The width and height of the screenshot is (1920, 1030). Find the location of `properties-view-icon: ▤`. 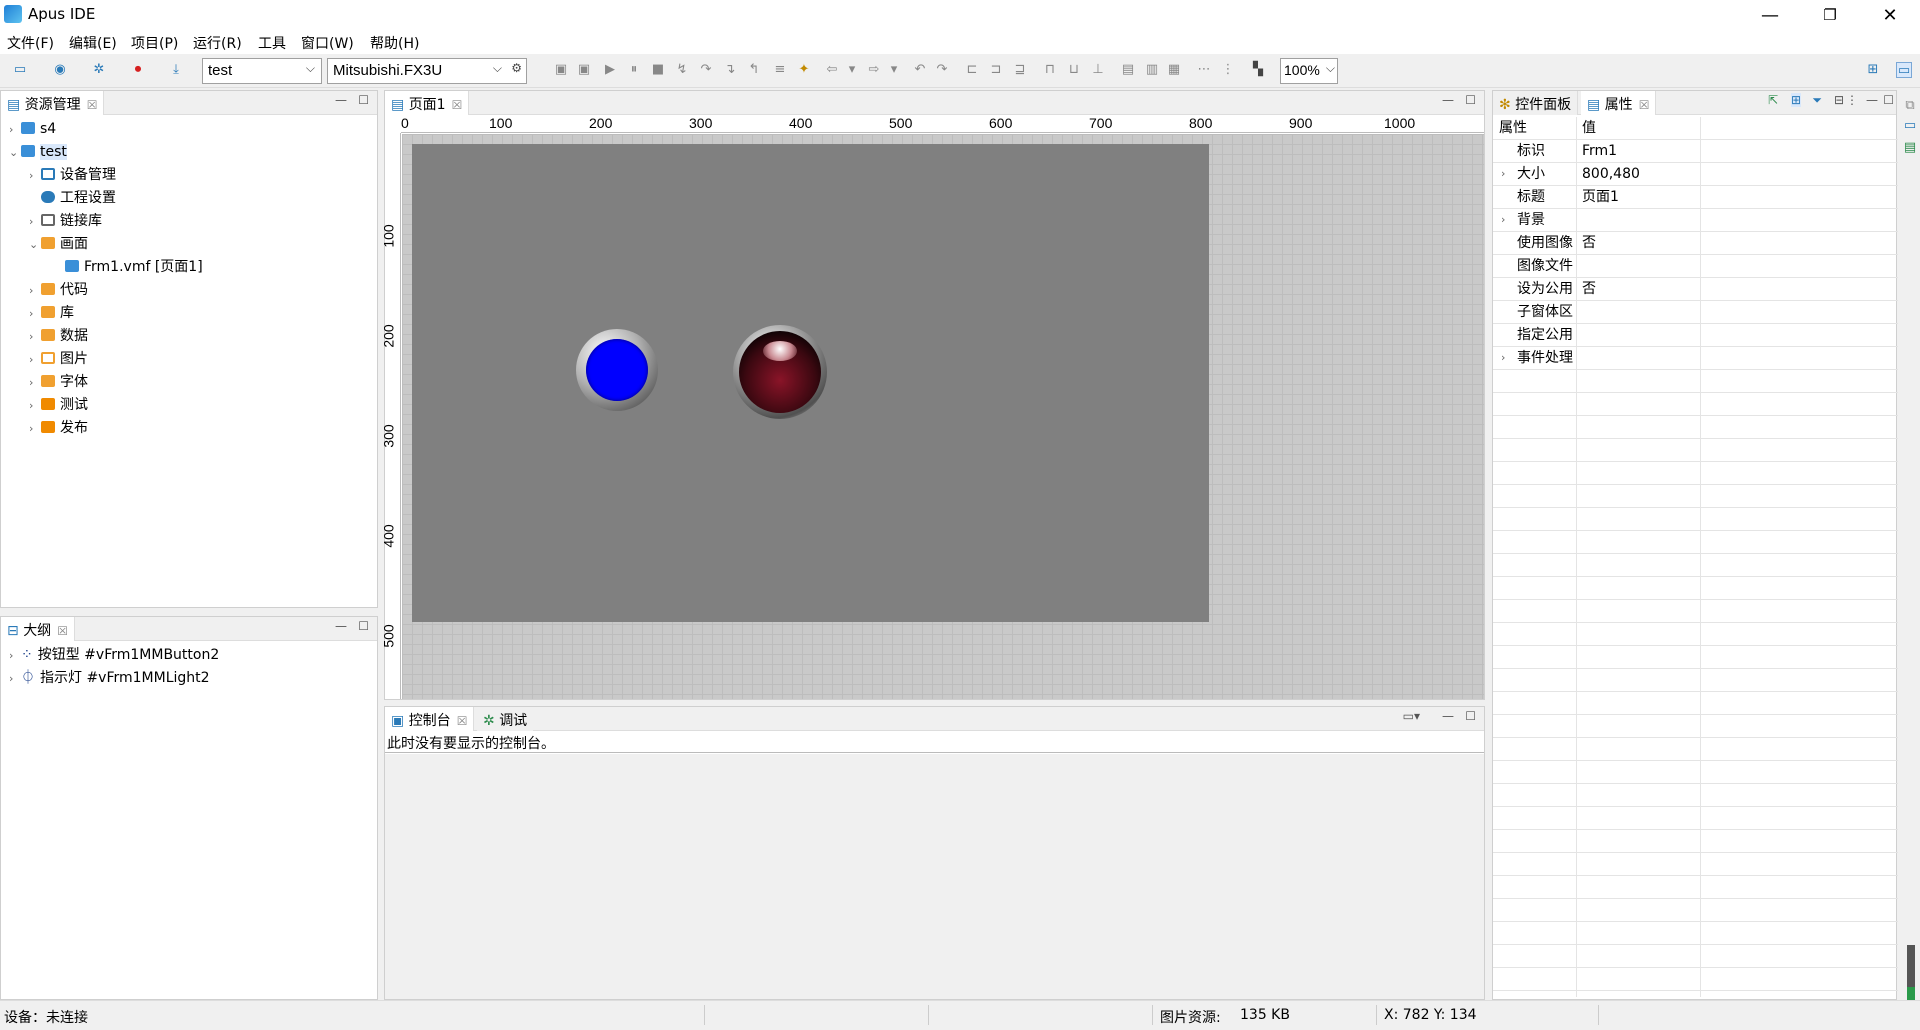

properties-view-icon: ▤ is located at coordinates (1910, 148).